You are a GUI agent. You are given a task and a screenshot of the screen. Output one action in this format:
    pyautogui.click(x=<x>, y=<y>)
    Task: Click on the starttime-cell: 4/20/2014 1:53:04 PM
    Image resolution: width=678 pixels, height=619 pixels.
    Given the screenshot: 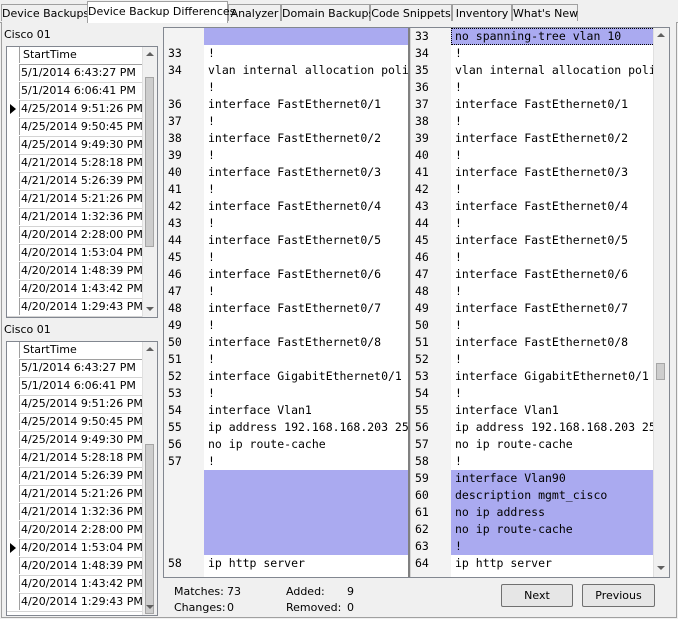 What is the action you would take?
    pyautogui.click(x=81, y=252)
    